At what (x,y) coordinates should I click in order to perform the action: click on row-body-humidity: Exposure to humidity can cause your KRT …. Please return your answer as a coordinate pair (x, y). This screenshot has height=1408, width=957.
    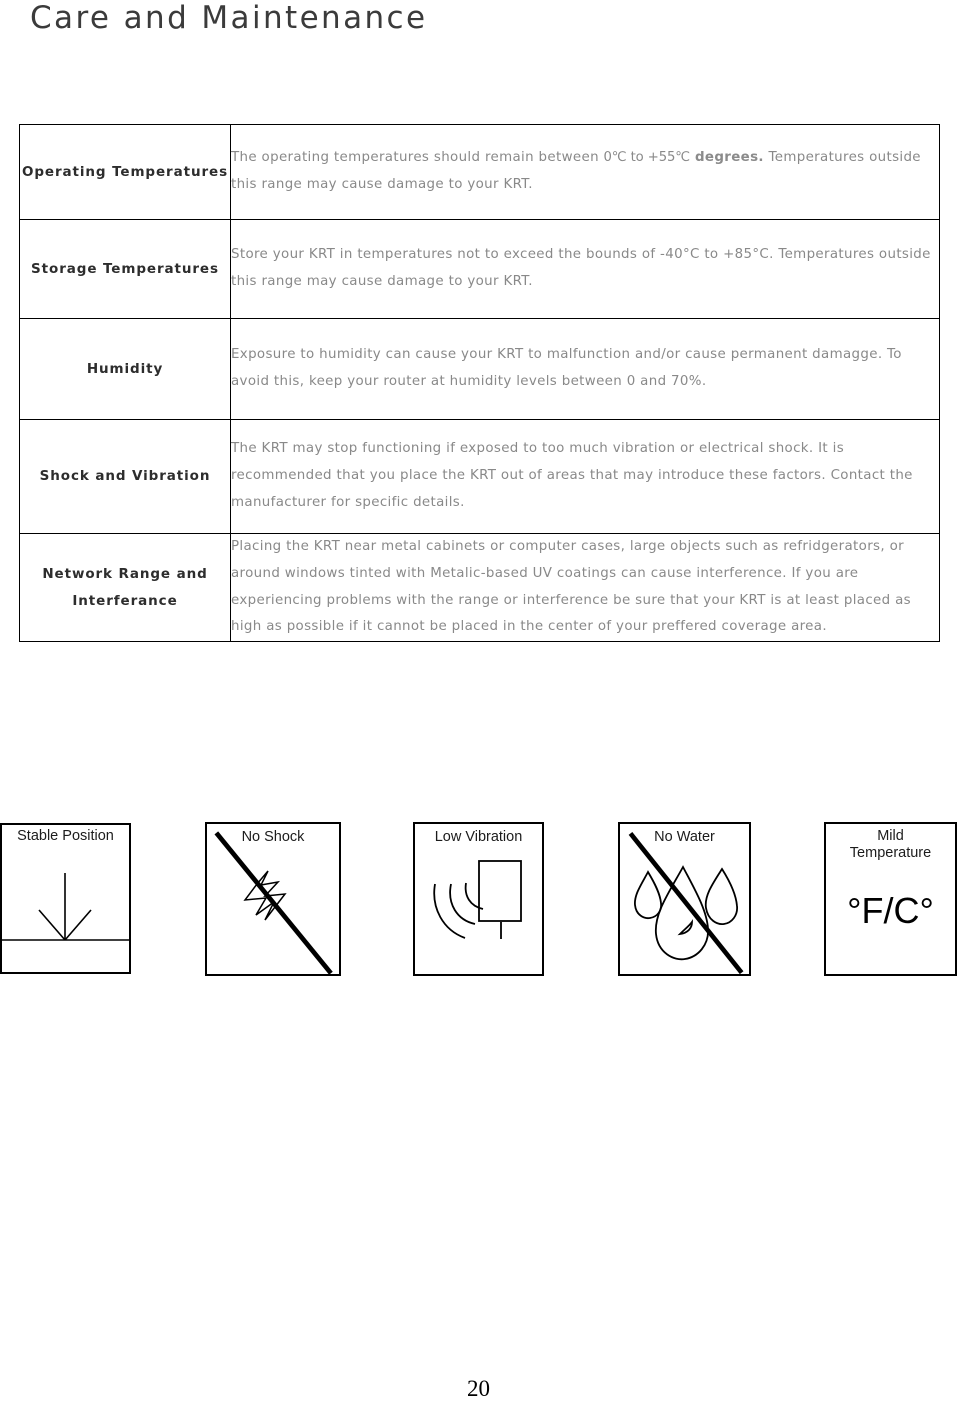
    Looking at the image, I should click on (585, 369).